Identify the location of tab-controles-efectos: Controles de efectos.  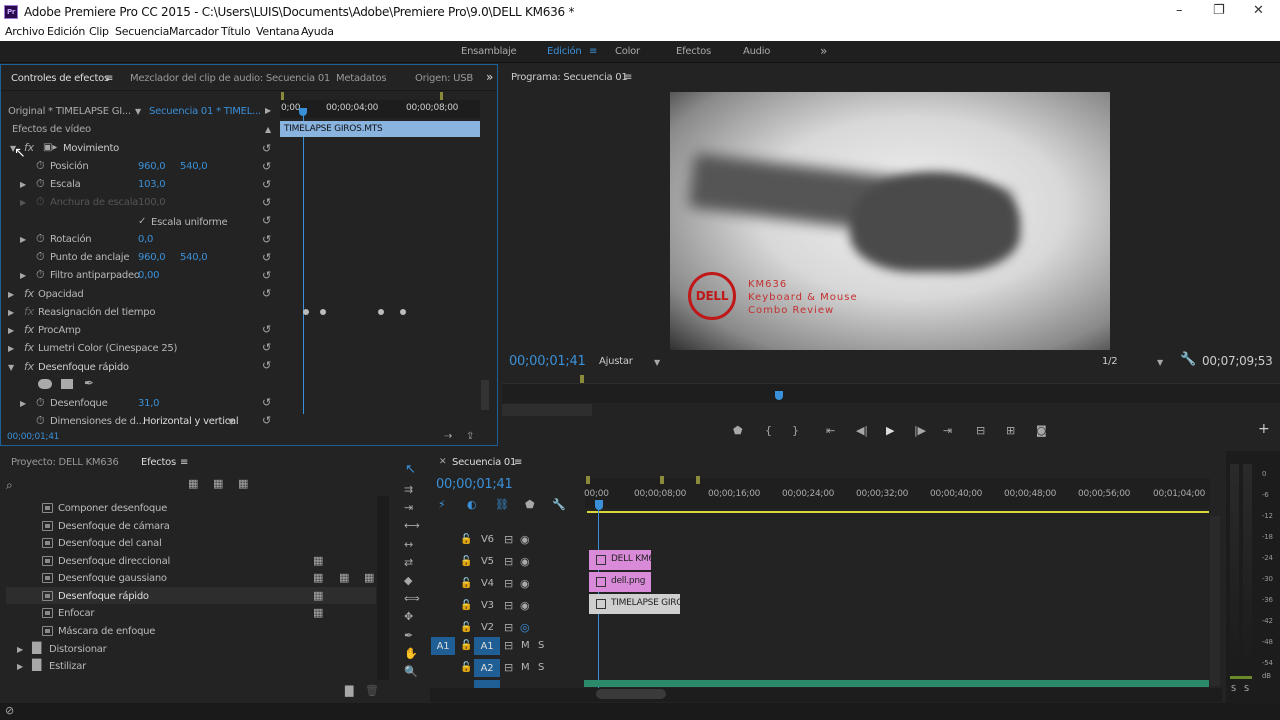
(60, 78).